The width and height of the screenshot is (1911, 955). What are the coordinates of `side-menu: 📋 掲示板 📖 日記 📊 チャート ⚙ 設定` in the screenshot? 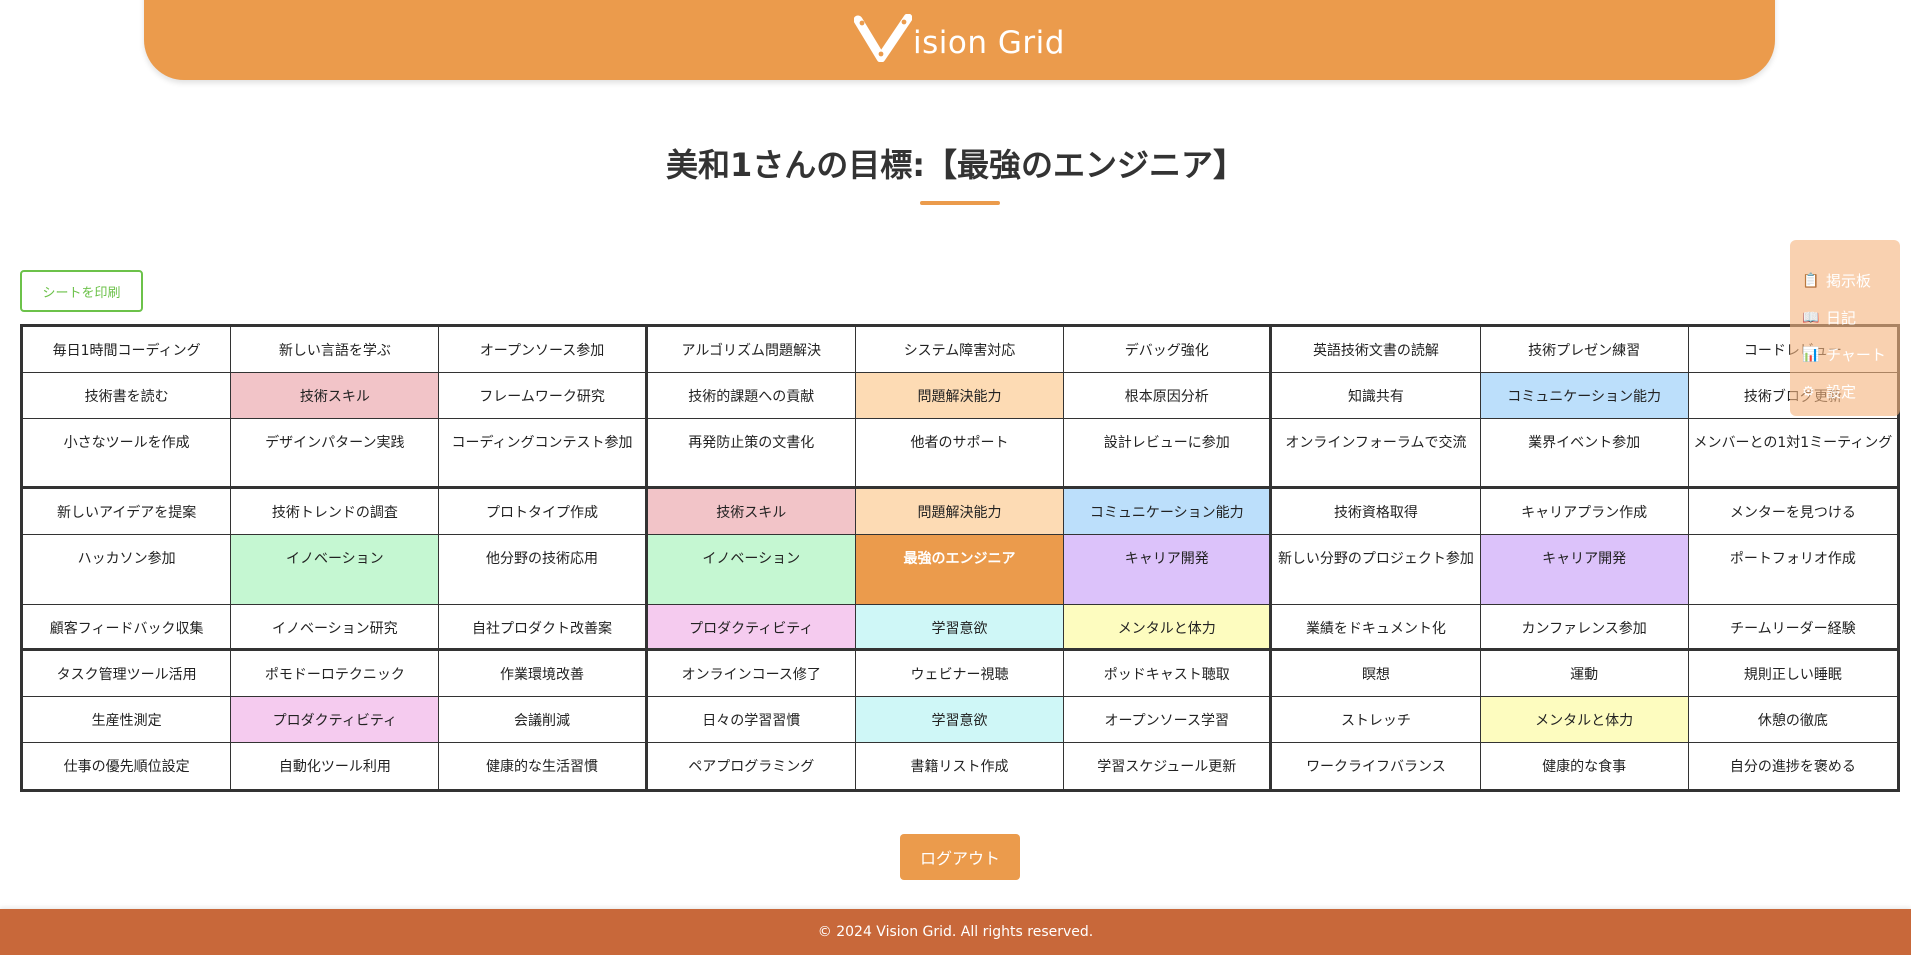 It's located at (1845, 328).